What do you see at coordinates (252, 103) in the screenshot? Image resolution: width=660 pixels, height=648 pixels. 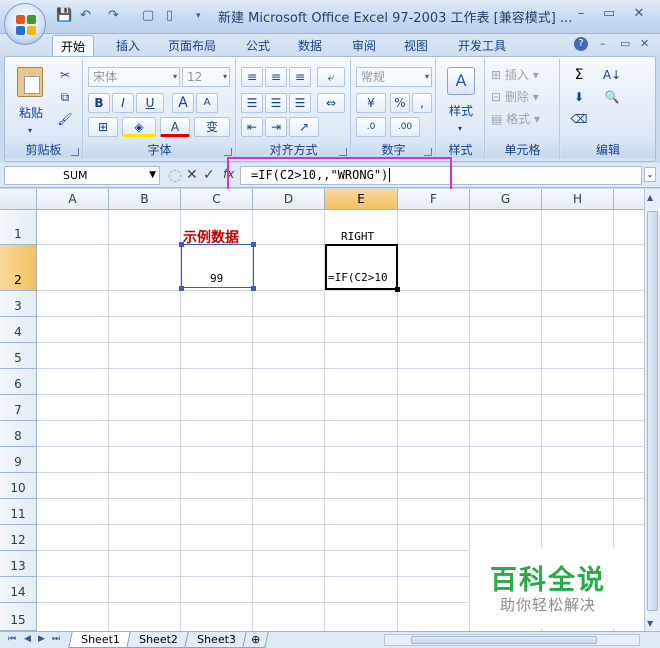 I see `align-left-icon: ☰` at bounding box center [252, 103].